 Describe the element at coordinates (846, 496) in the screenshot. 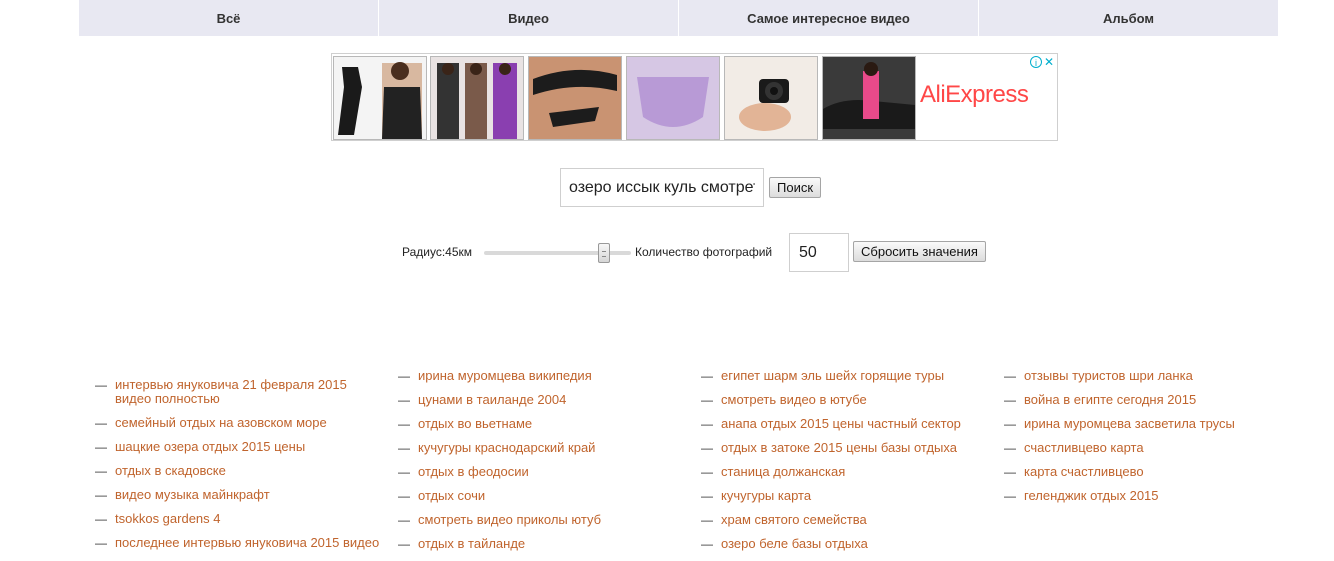

I see `list-item: кучугуры карта` at that location.